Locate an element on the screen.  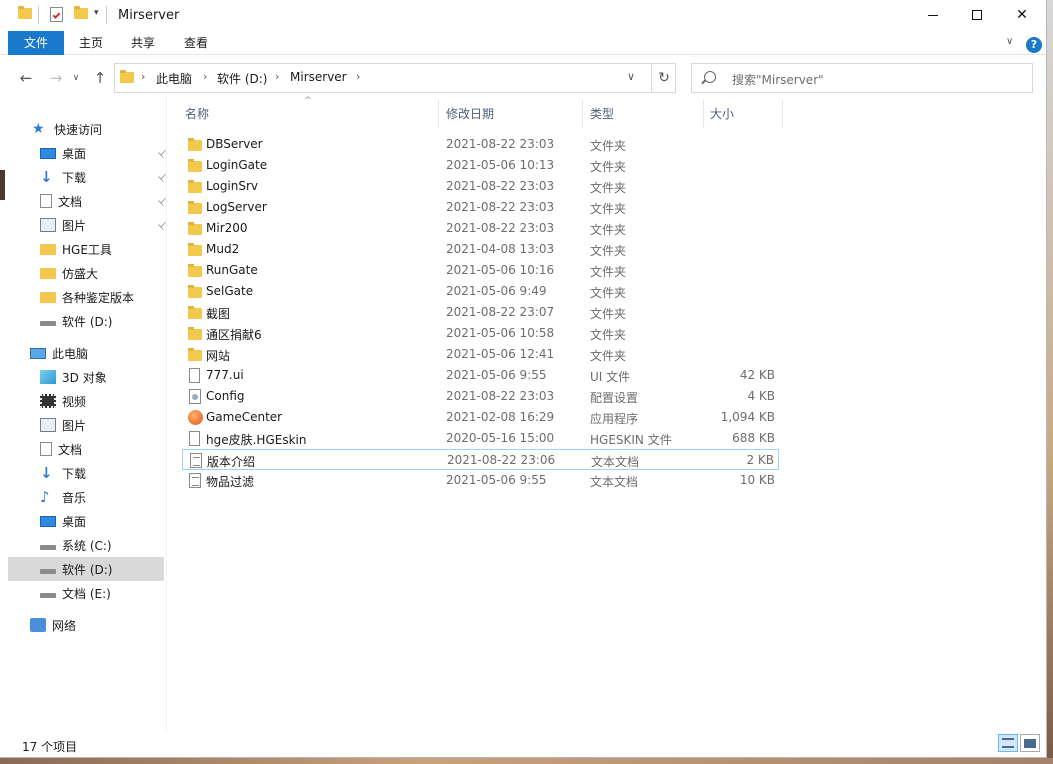
nav-quick-item-5: 仿盛大 is located at coordinates (86, 273).